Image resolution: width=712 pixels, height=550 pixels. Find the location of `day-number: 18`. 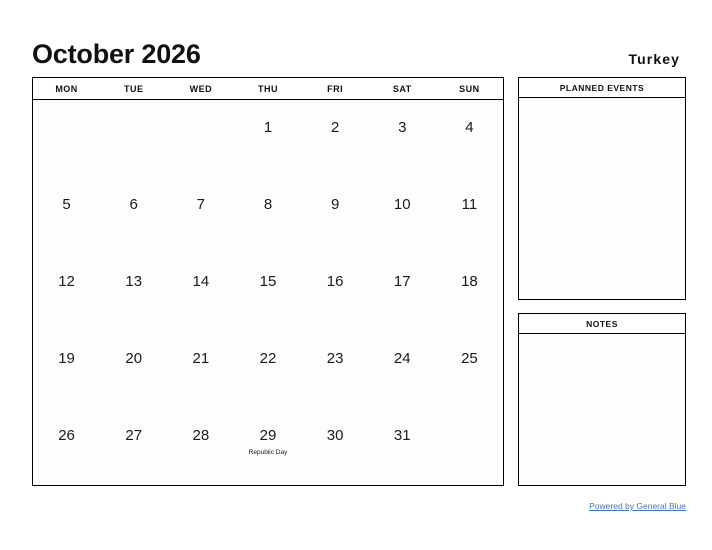

day-number: 18 is located at coordinates (469, 281).